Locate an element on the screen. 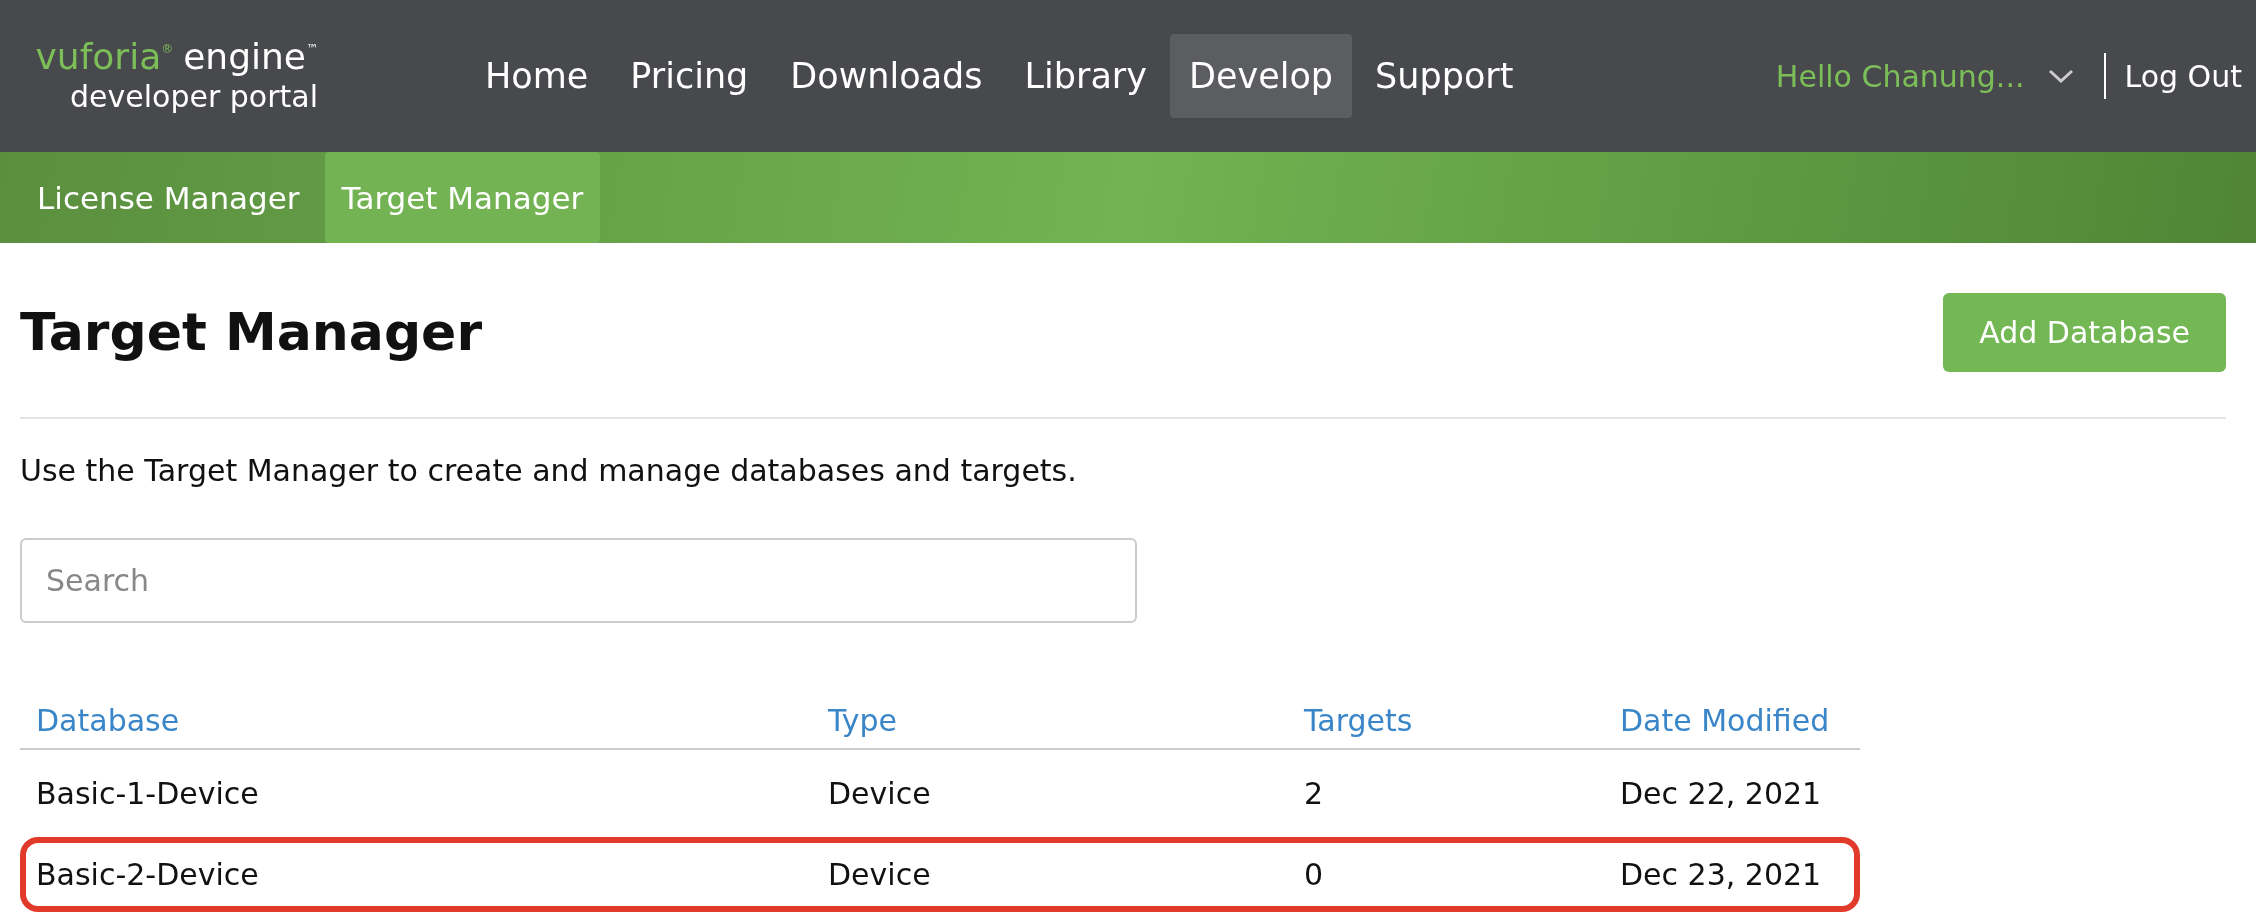 This screenshot has width=2256, height=922. table-cell: Basic-2-Device is located at coordinates (147, 874).